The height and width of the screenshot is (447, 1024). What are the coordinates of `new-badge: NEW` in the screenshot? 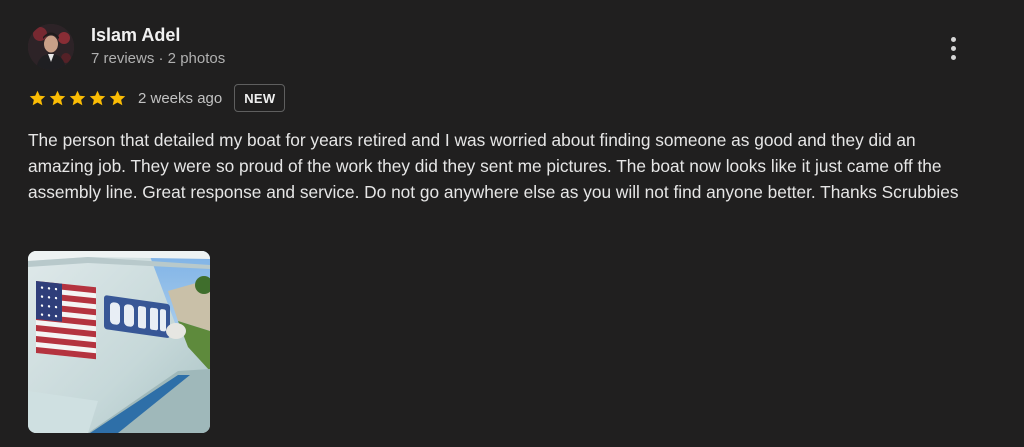 It's located at (260, 98).